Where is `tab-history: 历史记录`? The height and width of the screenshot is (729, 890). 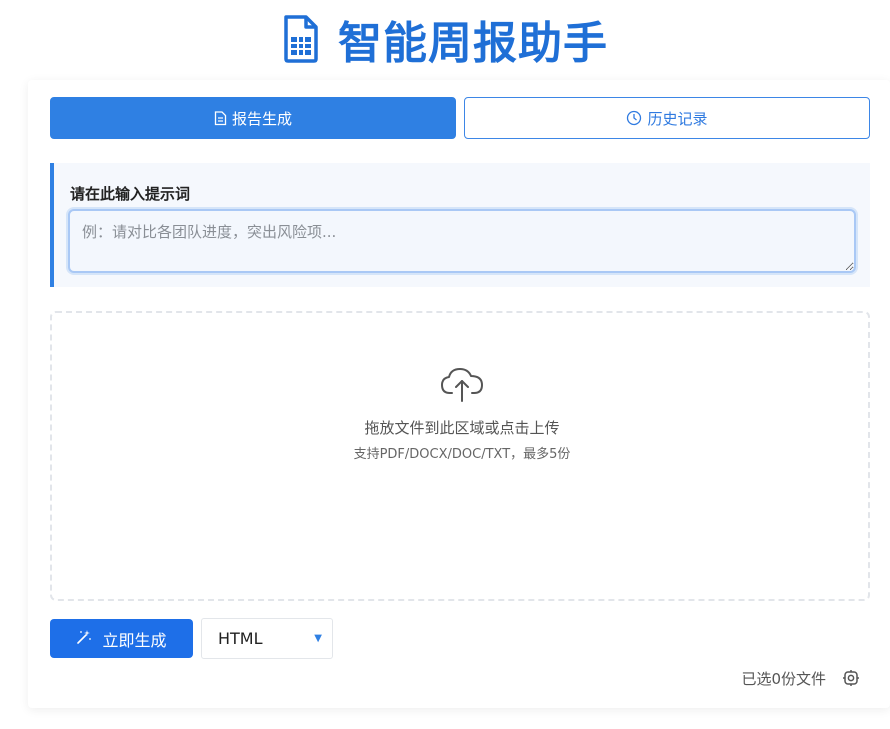 tab-history: 历史记录 is located at coordinates (667, 118).